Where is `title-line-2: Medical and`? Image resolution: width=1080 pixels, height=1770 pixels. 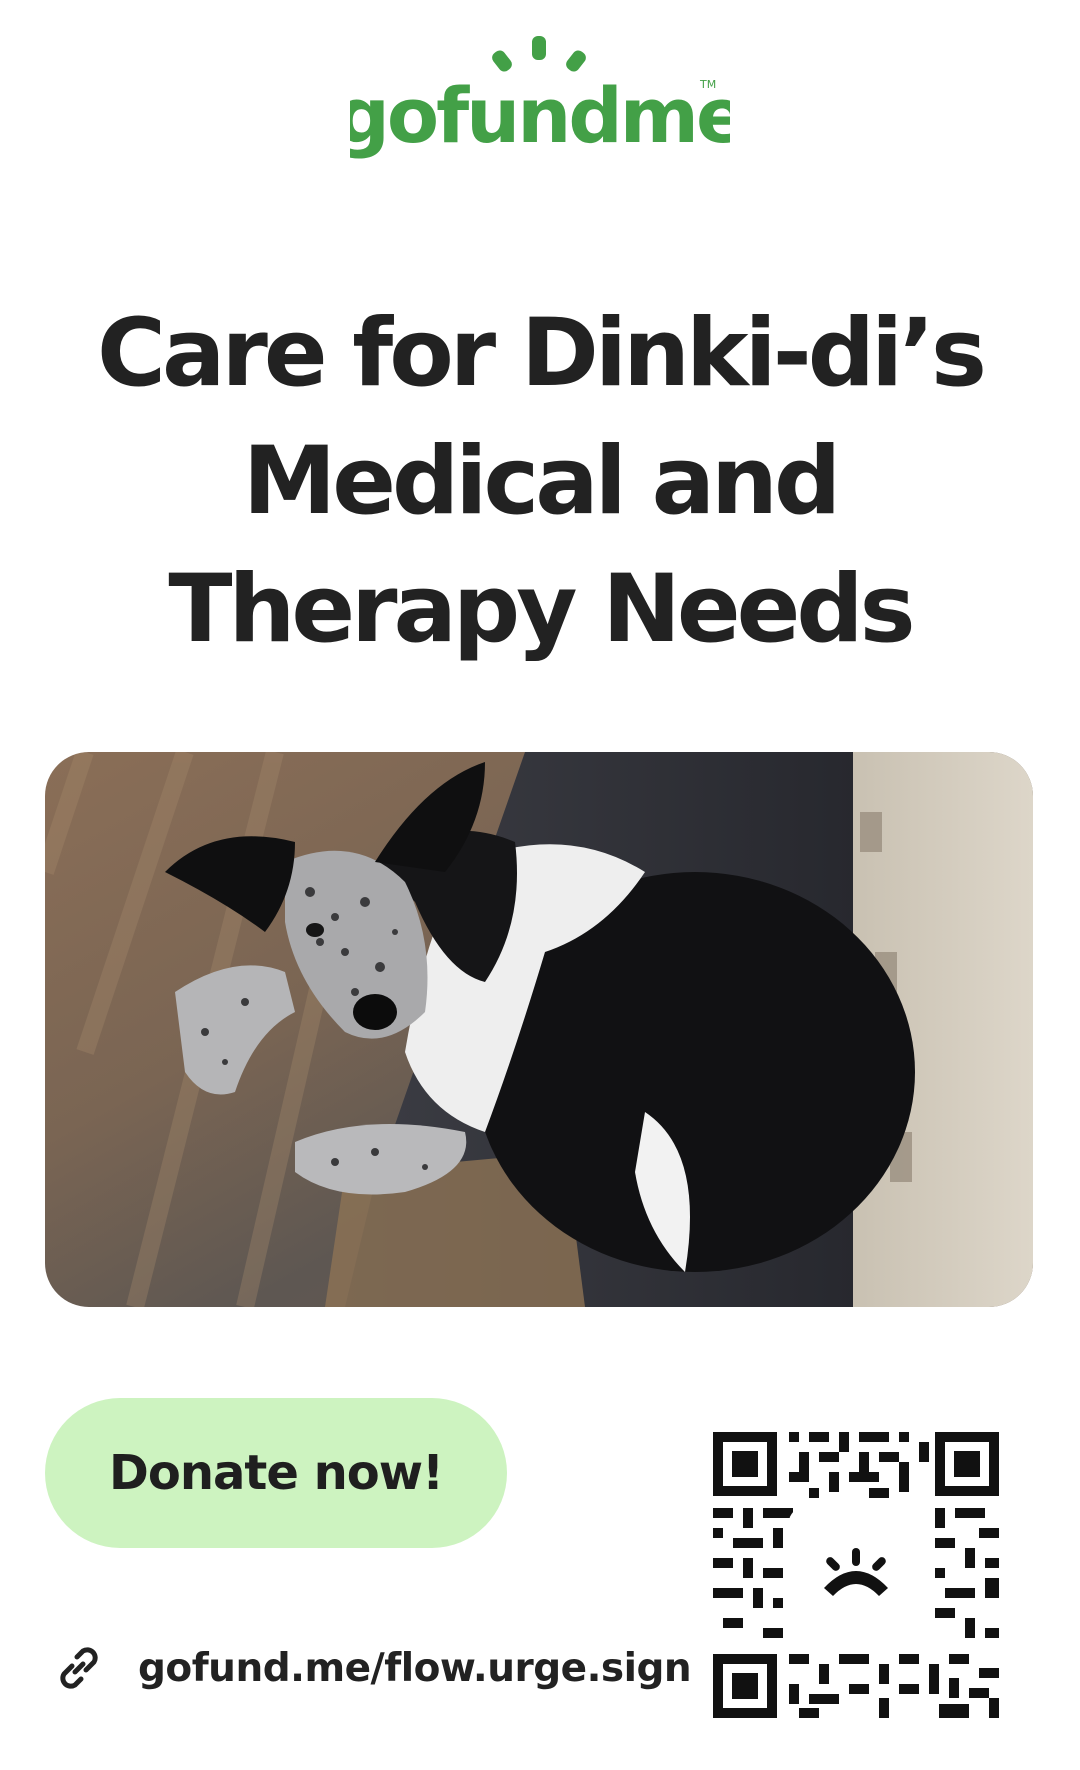
title-line-2: Medical and is located at coordinates (542, 481).